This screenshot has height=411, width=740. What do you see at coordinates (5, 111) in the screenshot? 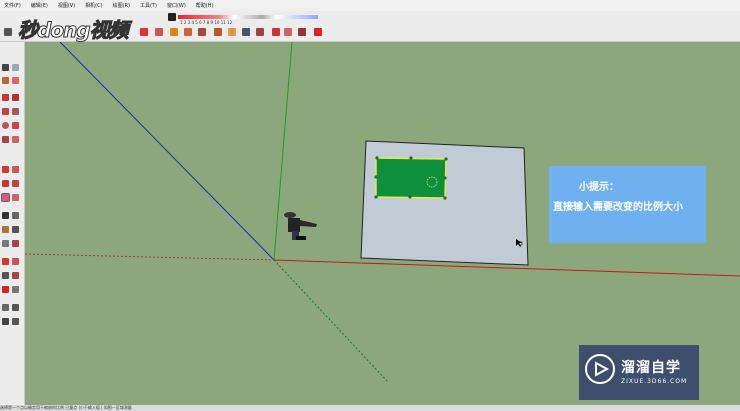
I see `rectangle-tool-icon` at bounding box center [5, 111].